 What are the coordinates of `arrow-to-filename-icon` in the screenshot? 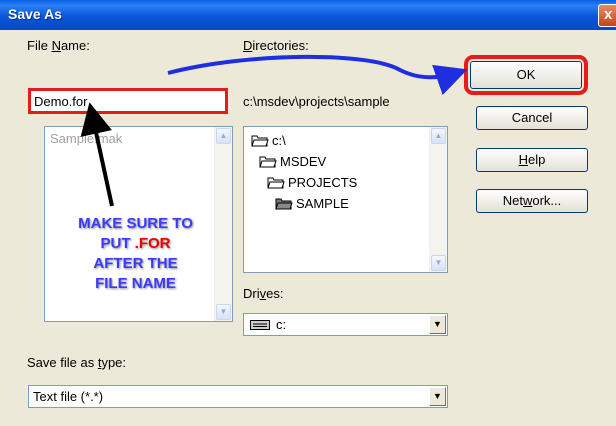 It's located at (97, 154).